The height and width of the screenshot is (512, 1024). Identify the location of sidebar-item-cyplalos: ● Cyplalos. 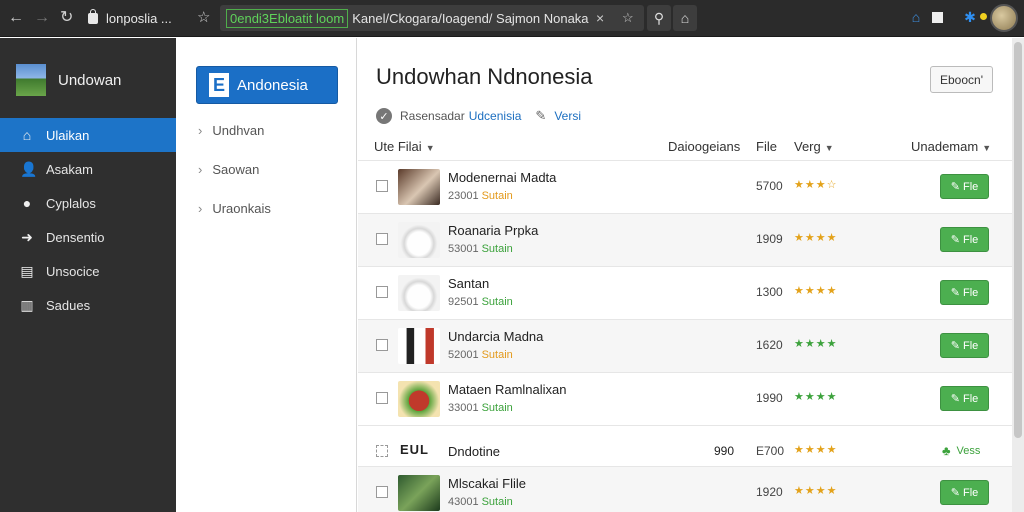
(88, 203).